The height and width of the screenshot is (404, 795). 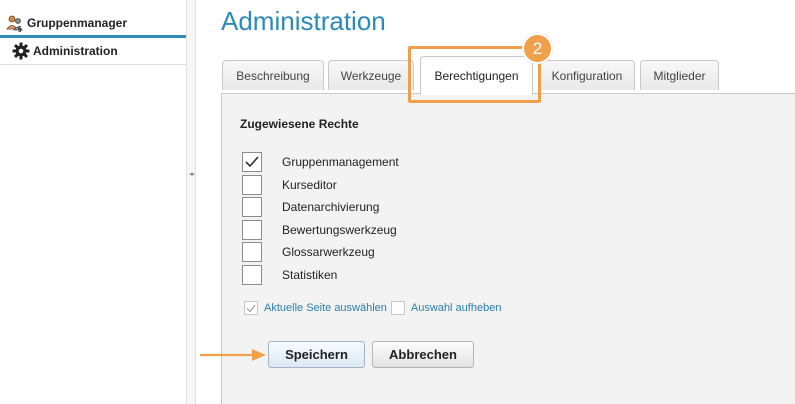 I want to click on sidebar-item-administration: Administration, so click(x=93, y=51).